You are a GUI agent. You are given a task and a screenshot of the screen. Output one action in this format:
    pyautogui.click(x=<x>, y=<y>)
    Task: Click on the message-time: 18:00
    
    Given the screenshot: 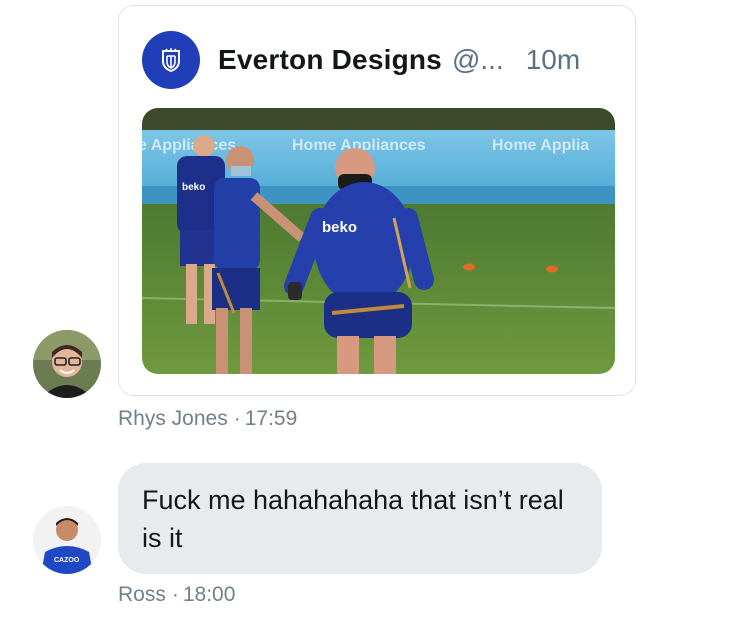 What is the action you would take?
    pyautogui.click(x=209, y=594)
    